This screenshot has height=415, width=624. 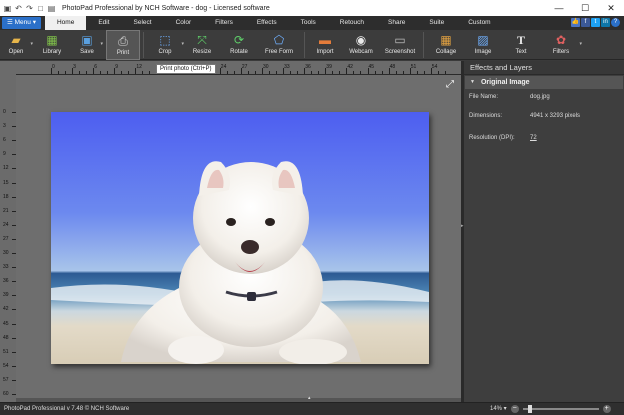 I want to click on ruler-top-label: 48, so click(x=392, y=67).